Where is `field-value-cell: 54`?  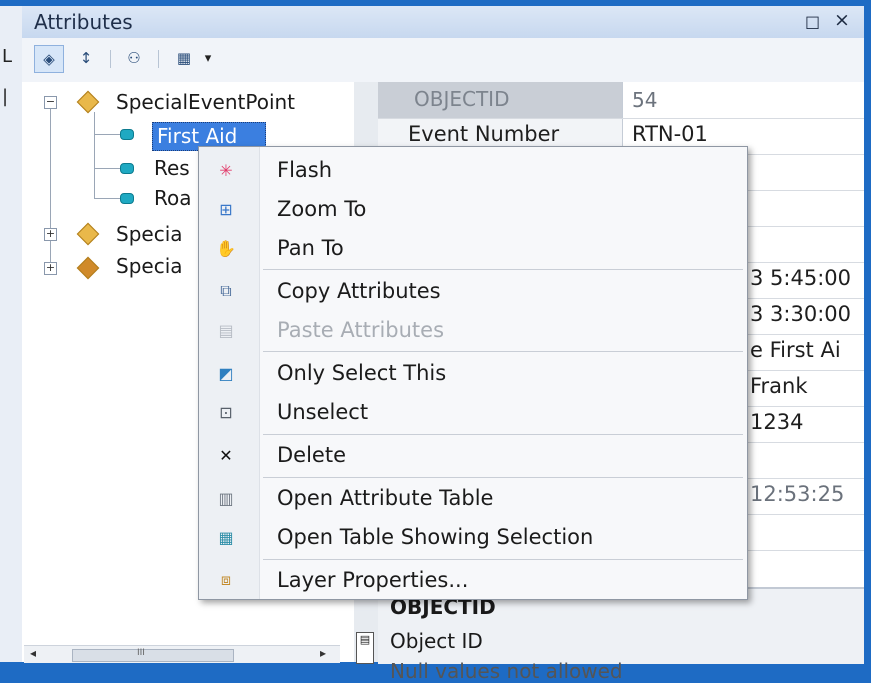
field-value-cell: 54 is located at coordinates (645, 100).